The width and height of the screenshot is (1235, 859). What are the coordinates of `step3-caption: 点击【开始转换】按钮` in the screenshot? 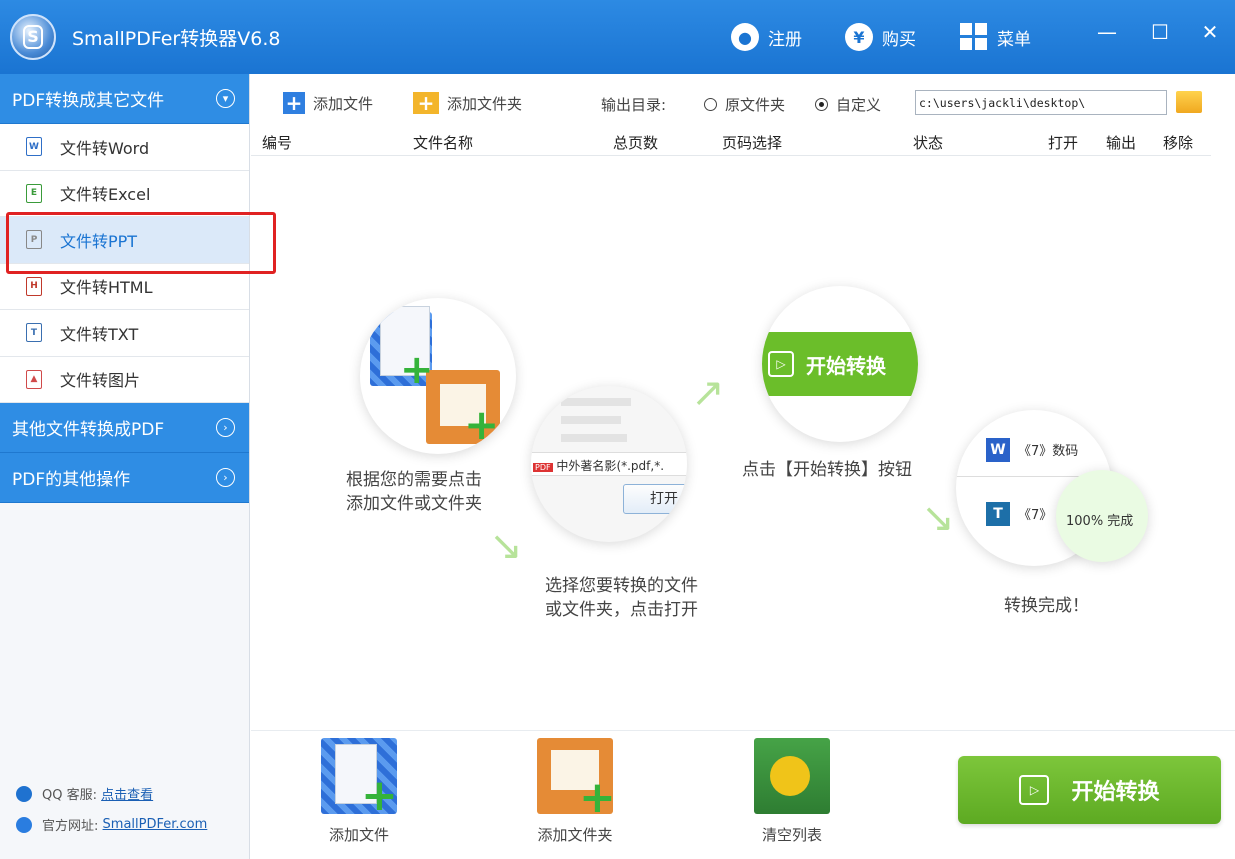 It's located at (827, 470).